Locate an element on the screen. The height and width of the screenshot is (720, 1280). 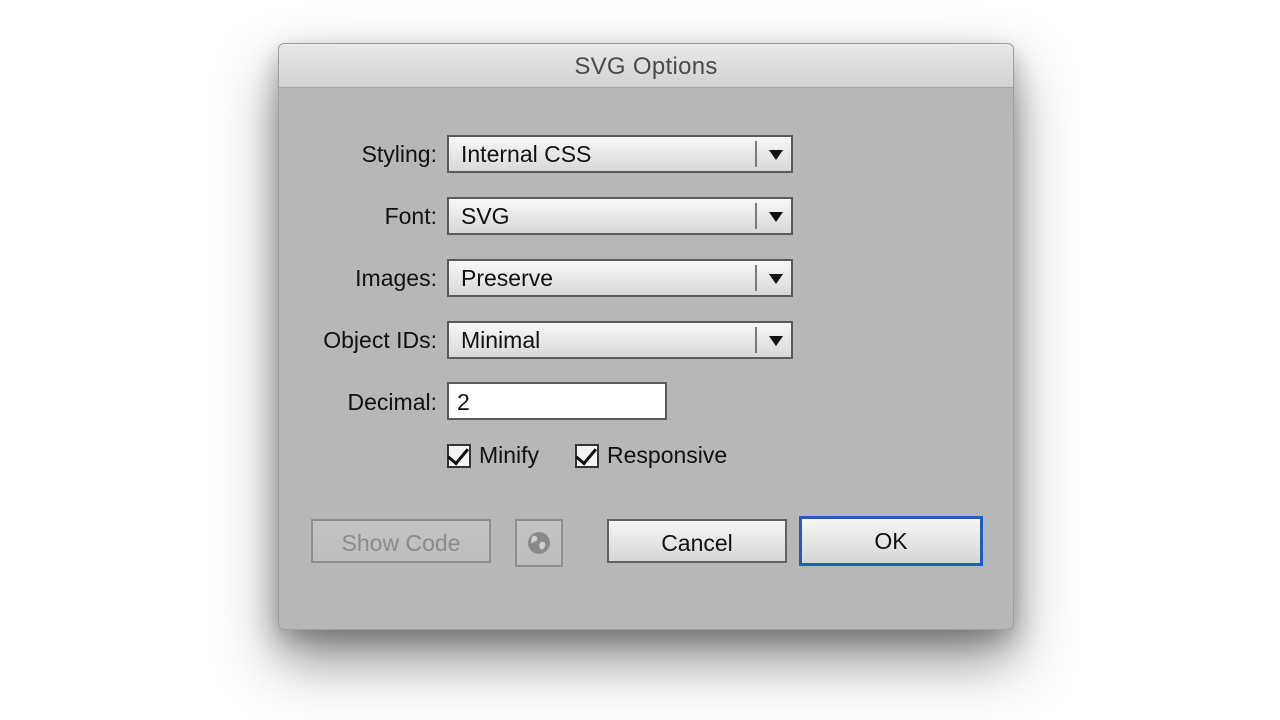
font-value: SVG is located at coordinates (485, 216).